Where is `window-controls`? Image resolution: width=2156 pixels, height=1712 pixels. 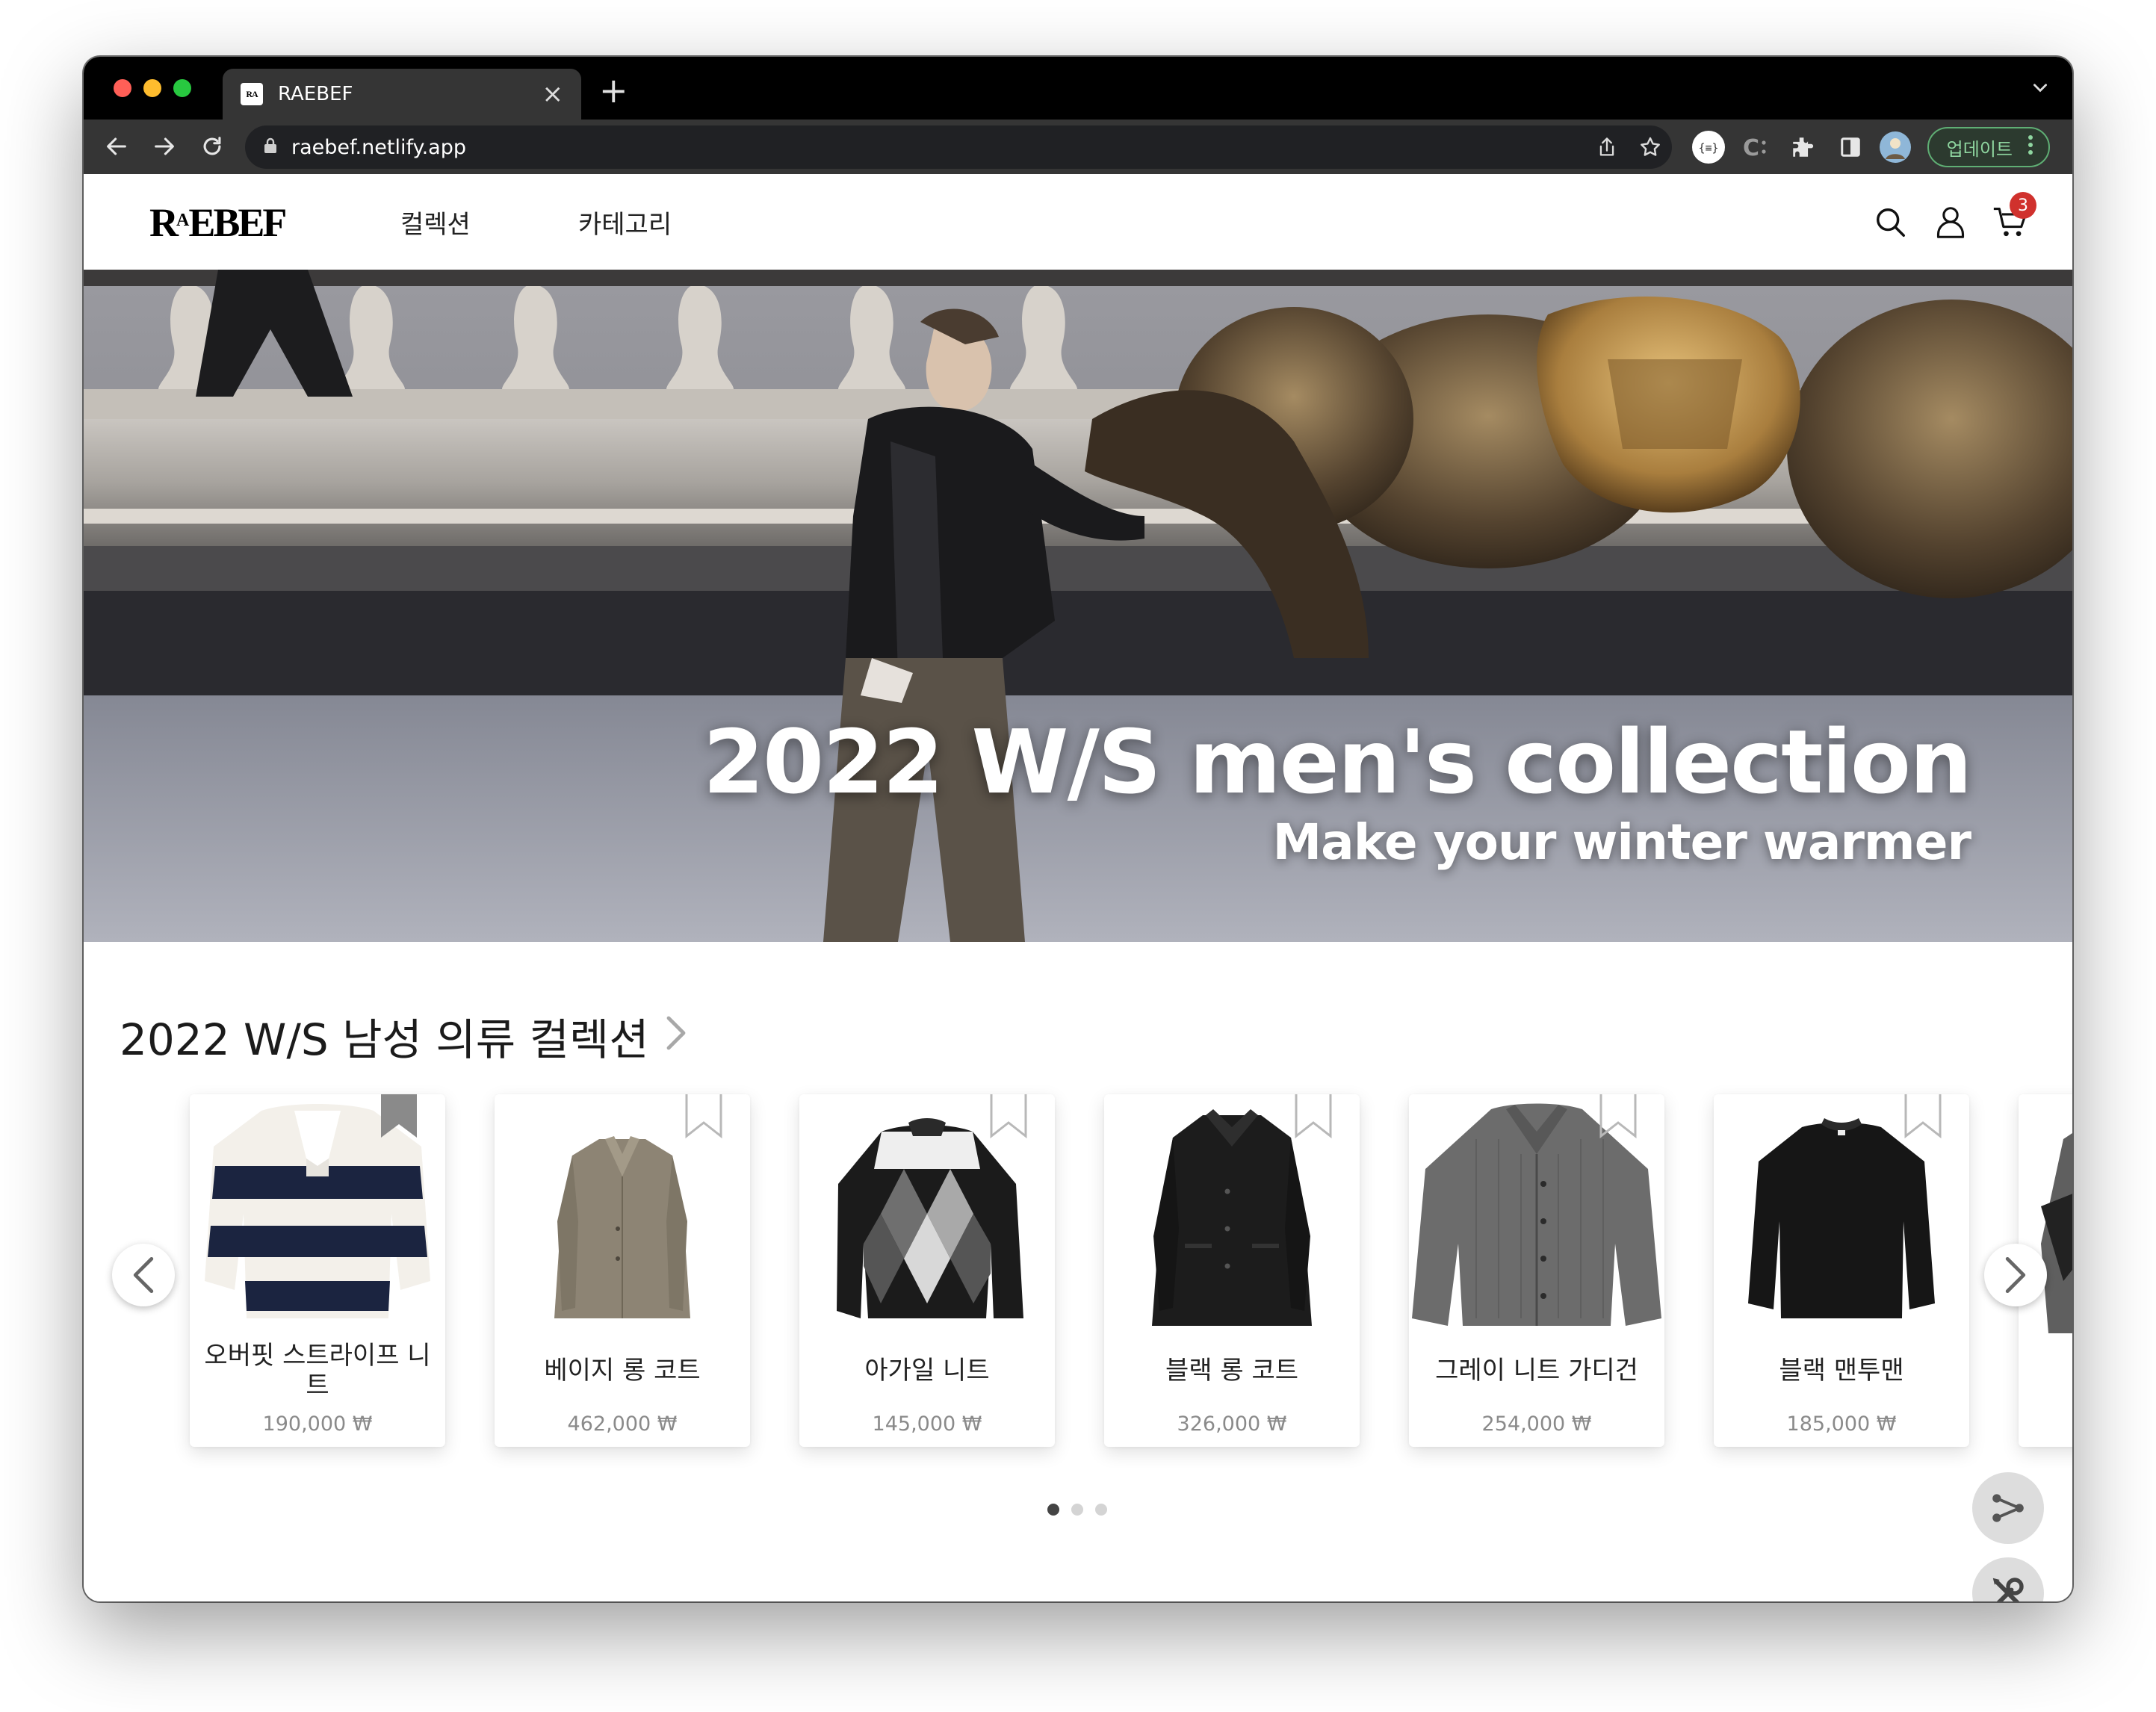 window-controls is located at coordinates (152, 88).